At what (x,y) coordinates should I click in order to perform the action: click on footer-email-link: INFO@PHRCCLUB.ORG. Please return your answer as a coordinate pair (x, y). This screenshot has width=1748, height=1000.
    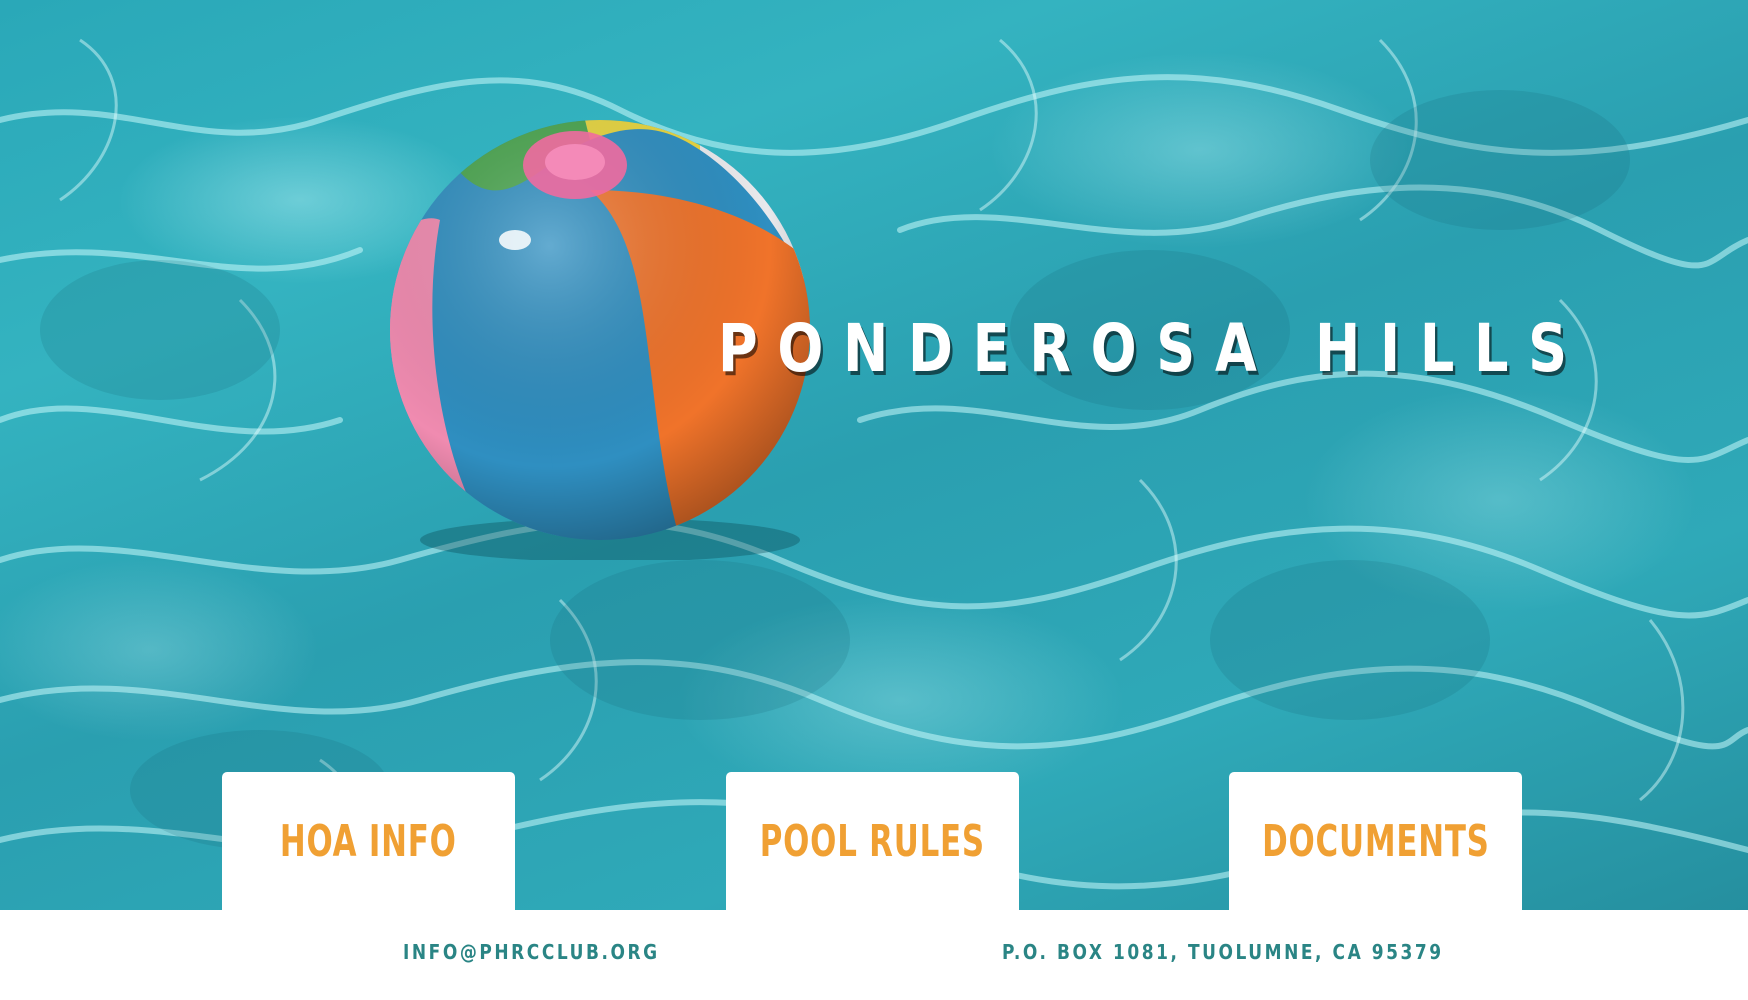
    Looking at the image, I should click on (531, 952).